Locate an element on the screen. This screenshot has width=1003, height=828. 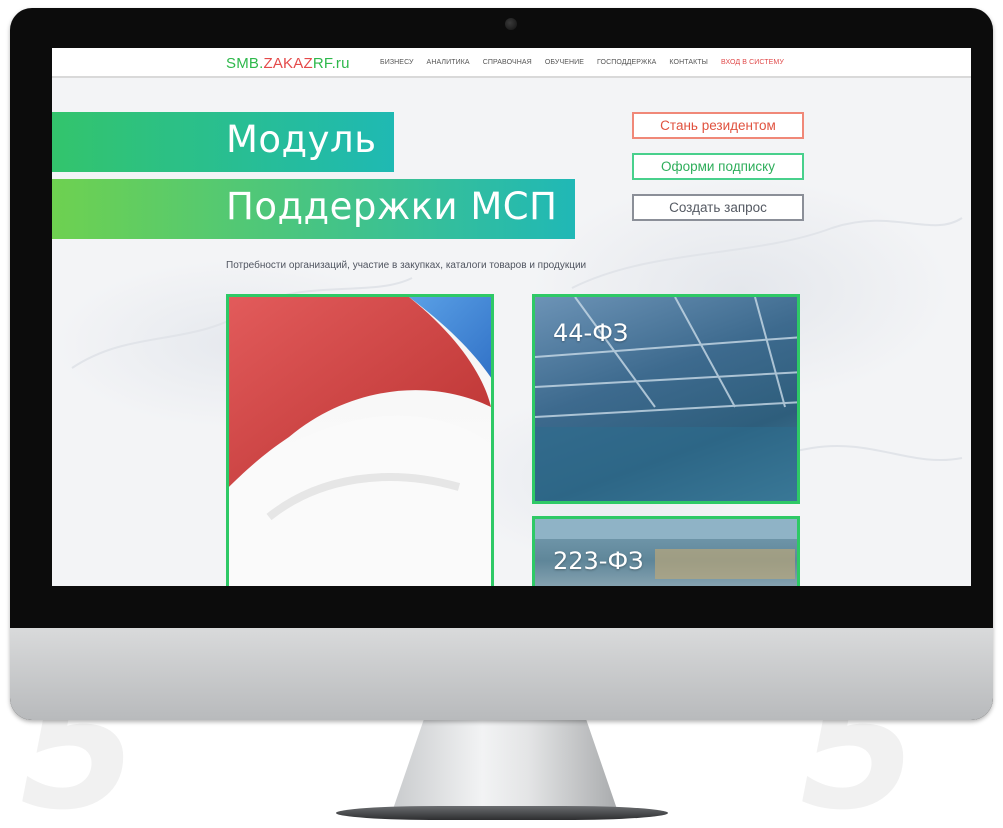
flag-card is located at coordinates (360, 440).